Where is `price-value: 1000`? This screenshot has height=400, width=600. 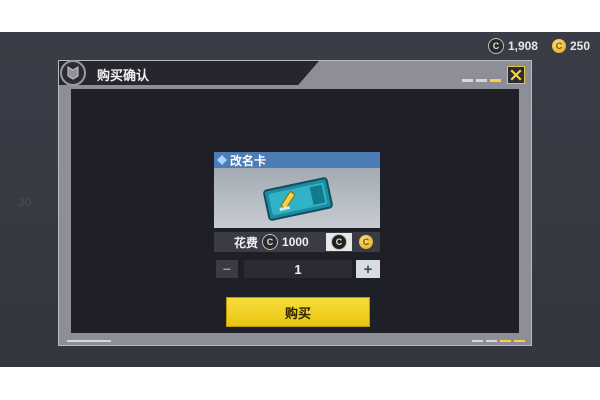 price-value: 1000 is located at coordinates (295, 242).